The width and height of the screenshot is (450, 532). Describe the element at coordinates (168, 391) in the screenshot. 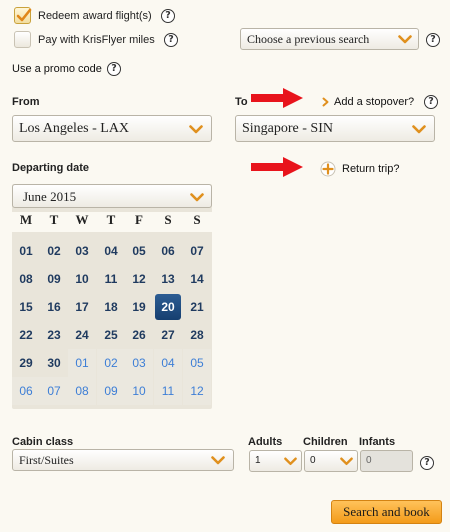

I see `calendar-day-next-month: 11` at that location.